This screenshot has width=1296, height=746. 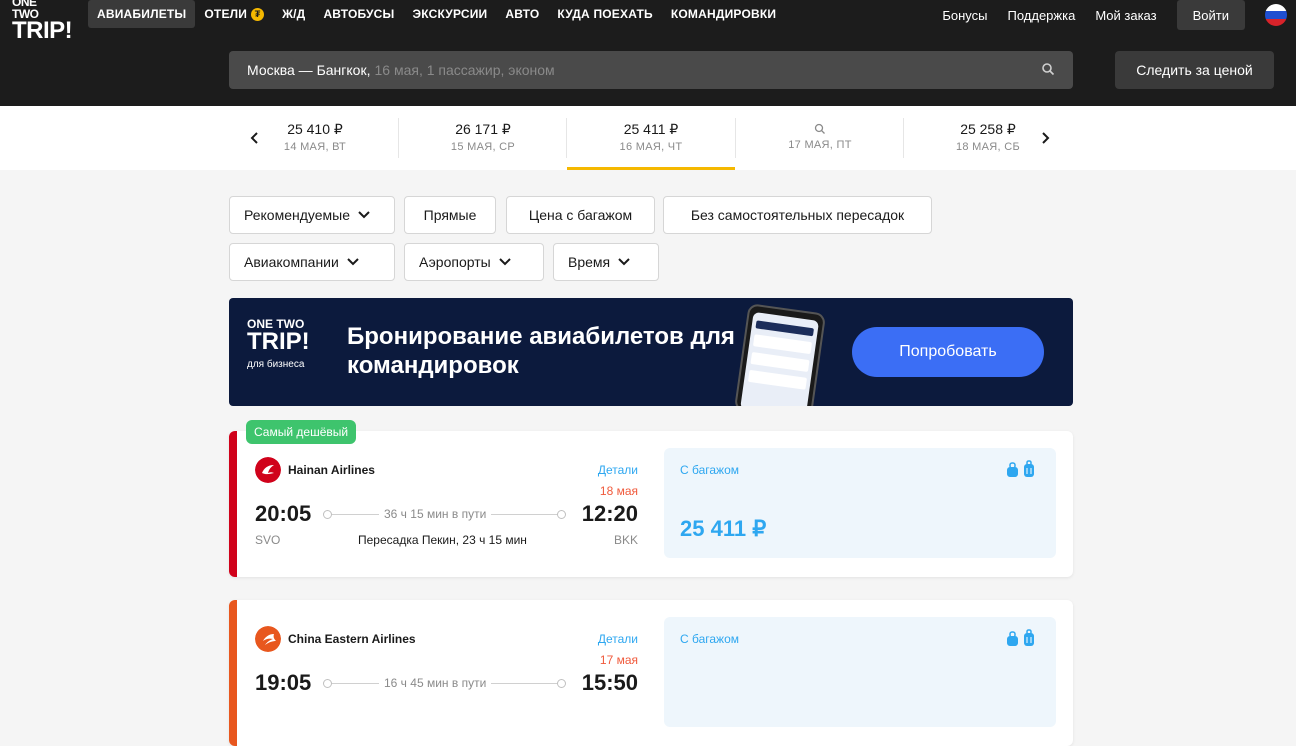 What do you see at coordinates (450, 215) in the screenshot?
I see `filter-direct-button: Прямые` at bounding box center [450, 215].